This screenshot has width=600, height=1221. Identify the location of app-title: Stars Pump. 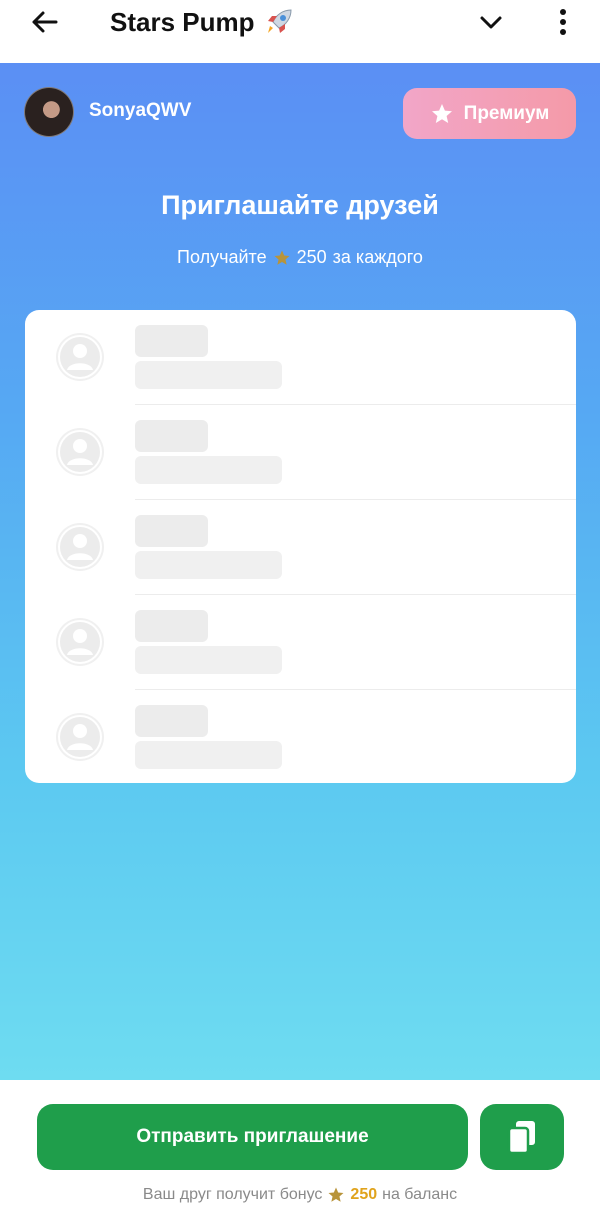
(202, 22).